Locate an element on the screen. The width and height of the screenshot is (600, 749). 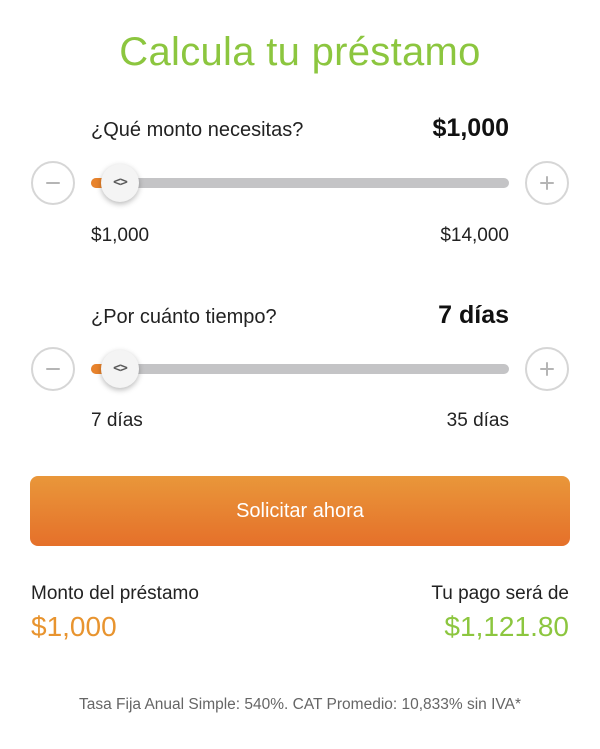
amount-min-label: $1,000 is located at coordinates (120, 235).